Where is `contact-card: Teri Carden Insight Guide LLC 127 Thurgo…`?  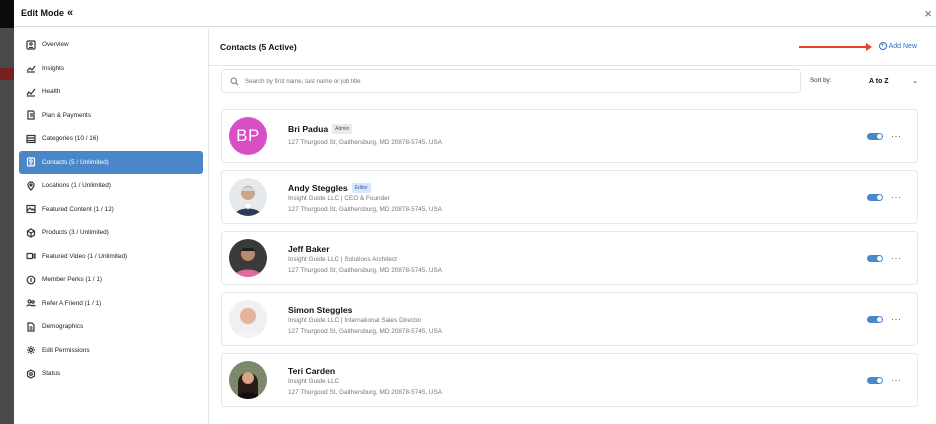 contact-card: Teri Carden Insight Guide LLC 127 Thurgo… is located at coordinates (569, 380).